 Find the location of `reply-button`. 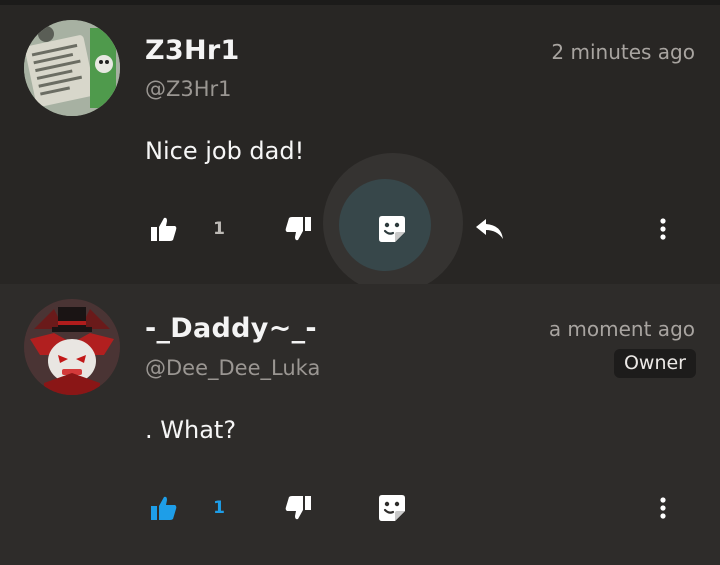

reply-button is located at coordinates (490, 229).